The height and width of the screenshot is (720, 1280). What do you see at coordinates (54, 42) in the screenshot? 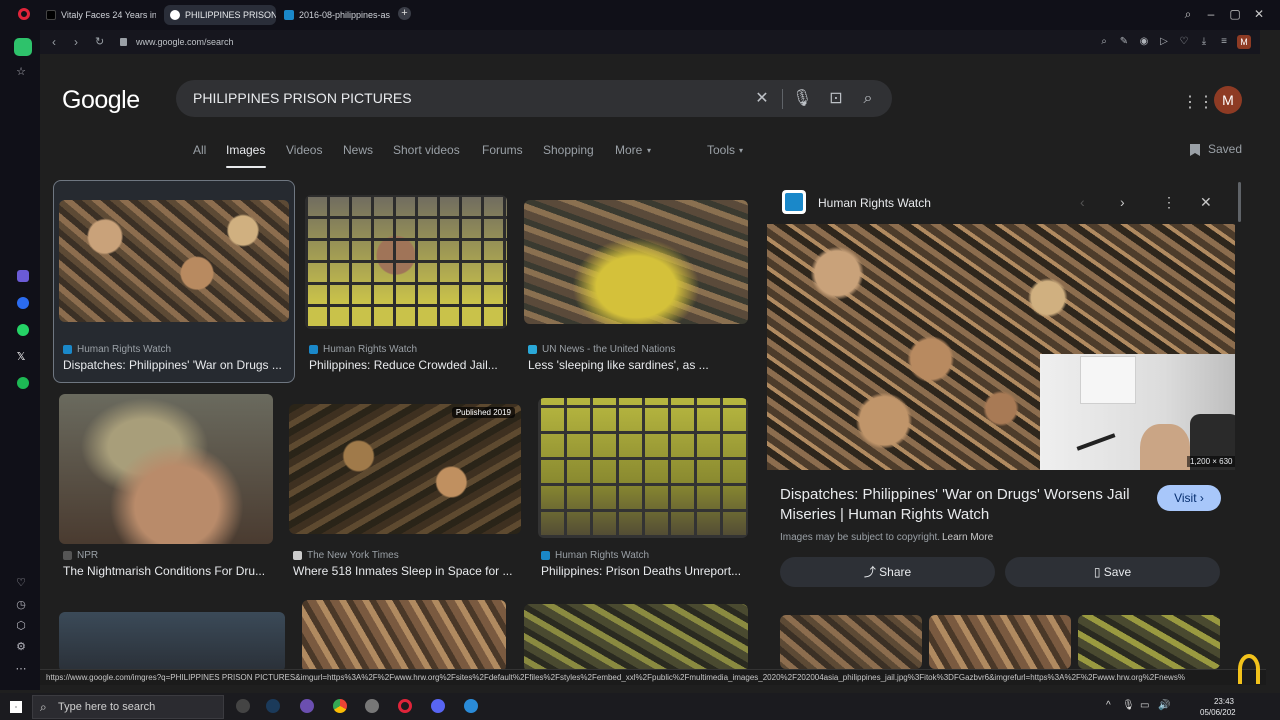
I see `back-icon: ‹` at bounding box center [54, 42].